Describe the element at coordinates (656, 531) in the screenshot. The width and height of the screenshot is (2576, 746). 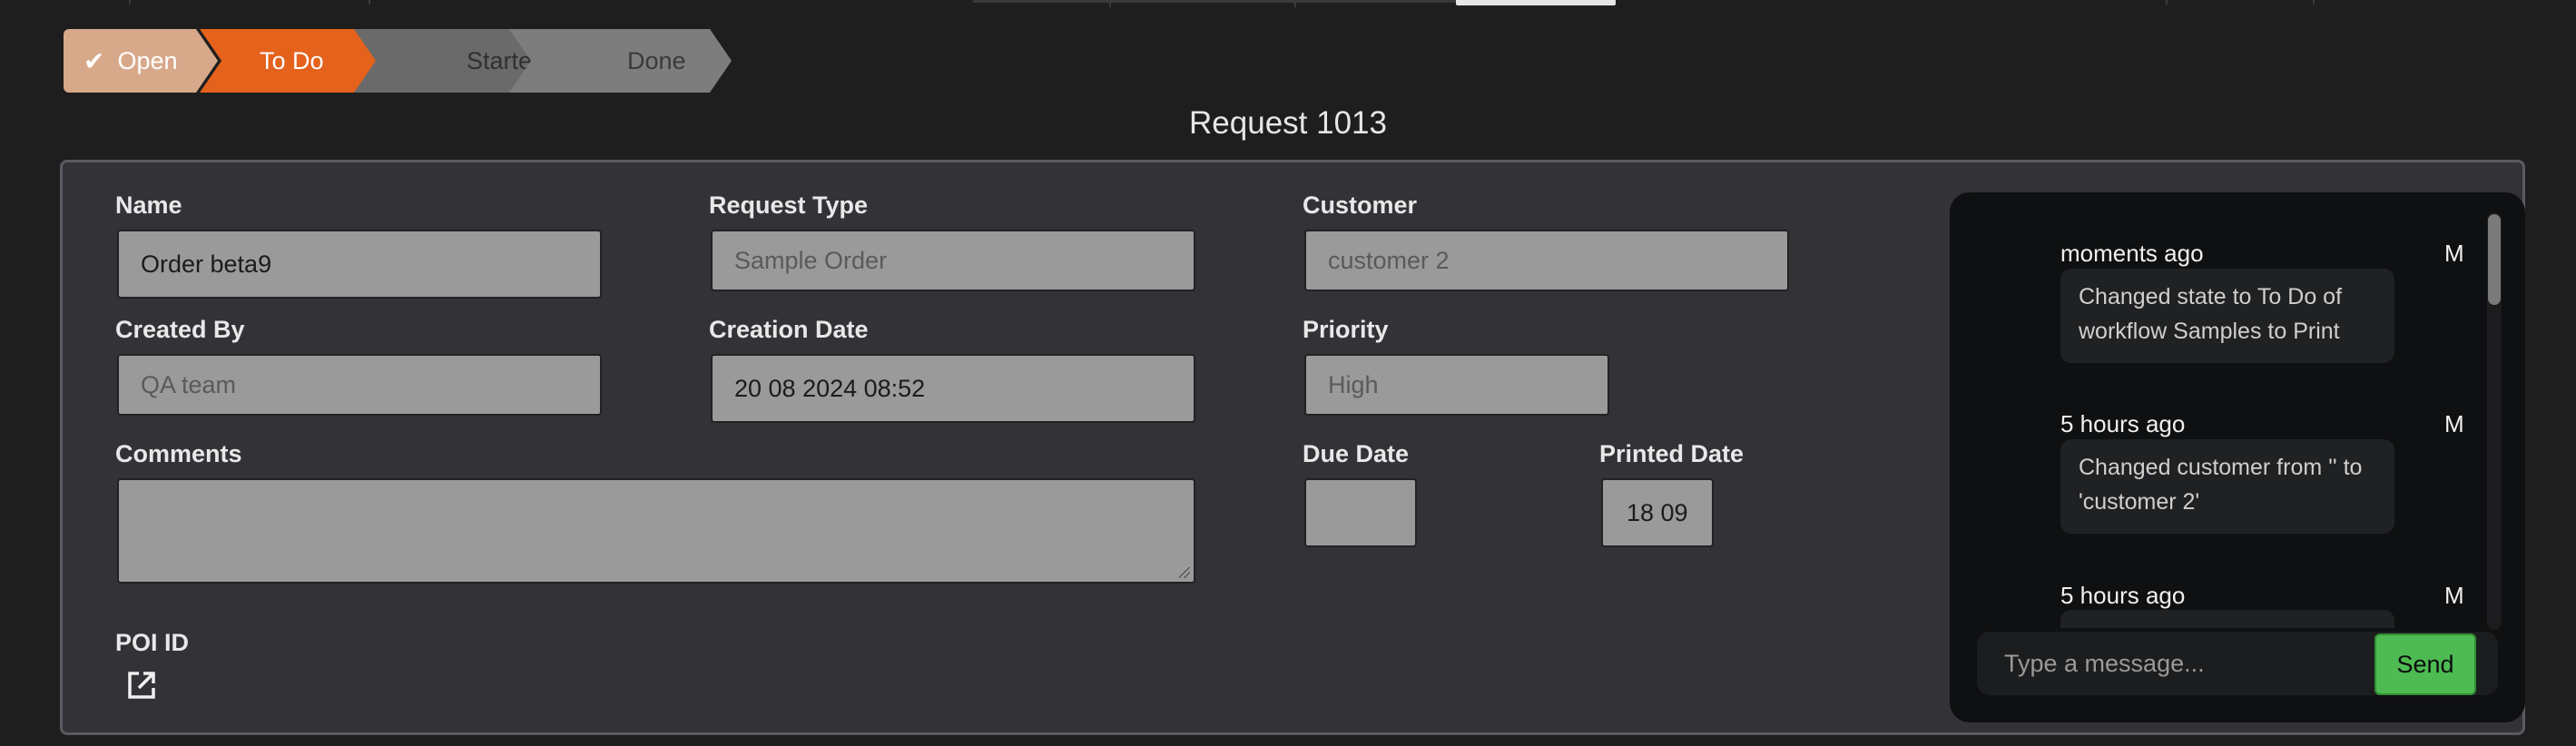
I see `comments-textarea` at that location.